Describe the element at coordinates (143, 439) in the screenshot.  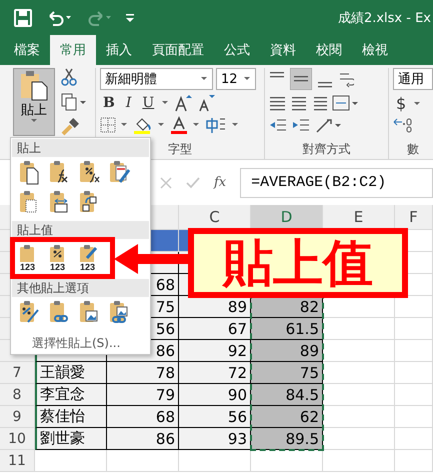
I see `table-cell: 86` at that location.